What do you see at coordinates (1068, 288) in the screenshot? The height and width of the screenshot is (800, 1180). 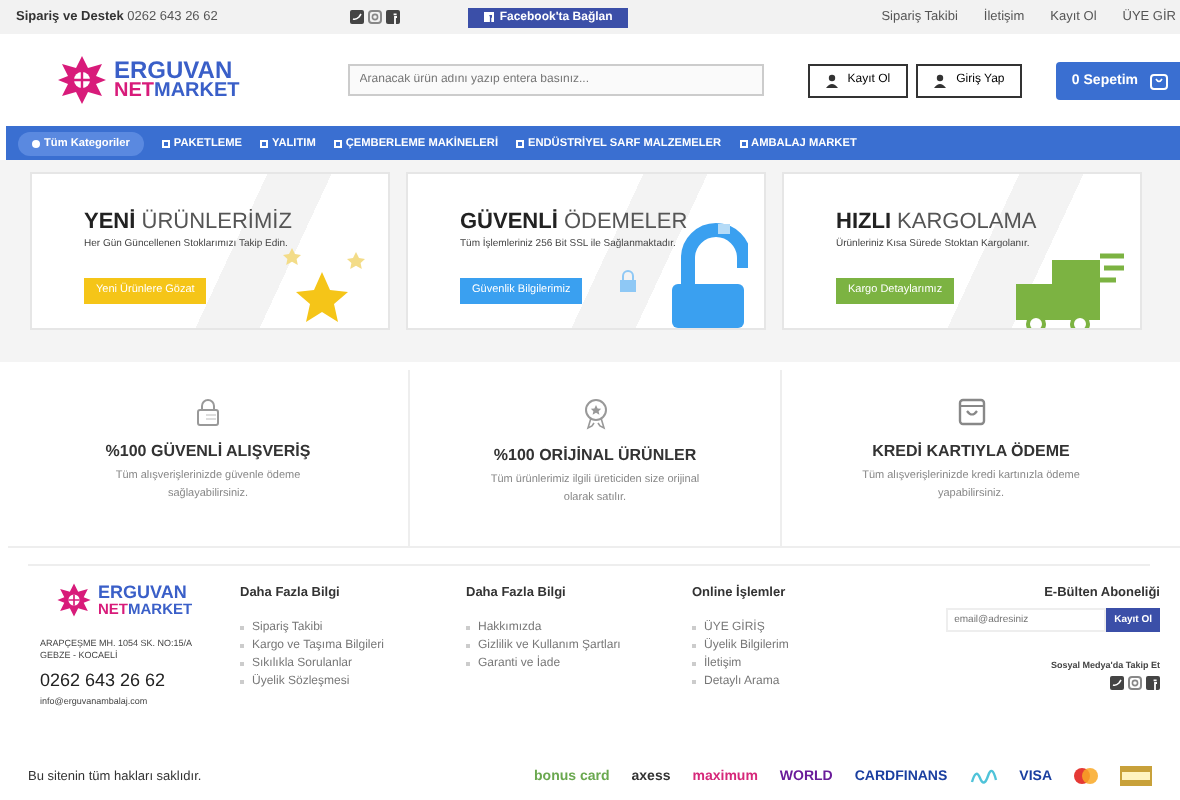 I see `truck-drawing` at bounding box center [1068, 288].